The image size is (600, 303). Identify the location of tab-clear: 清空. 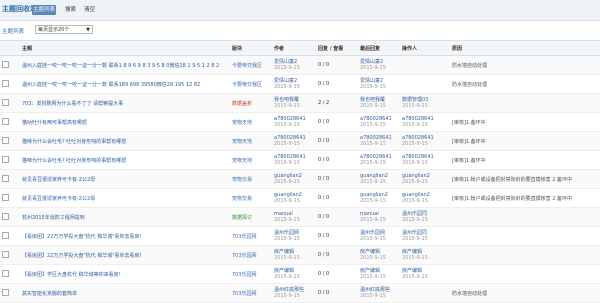
(89, 10).